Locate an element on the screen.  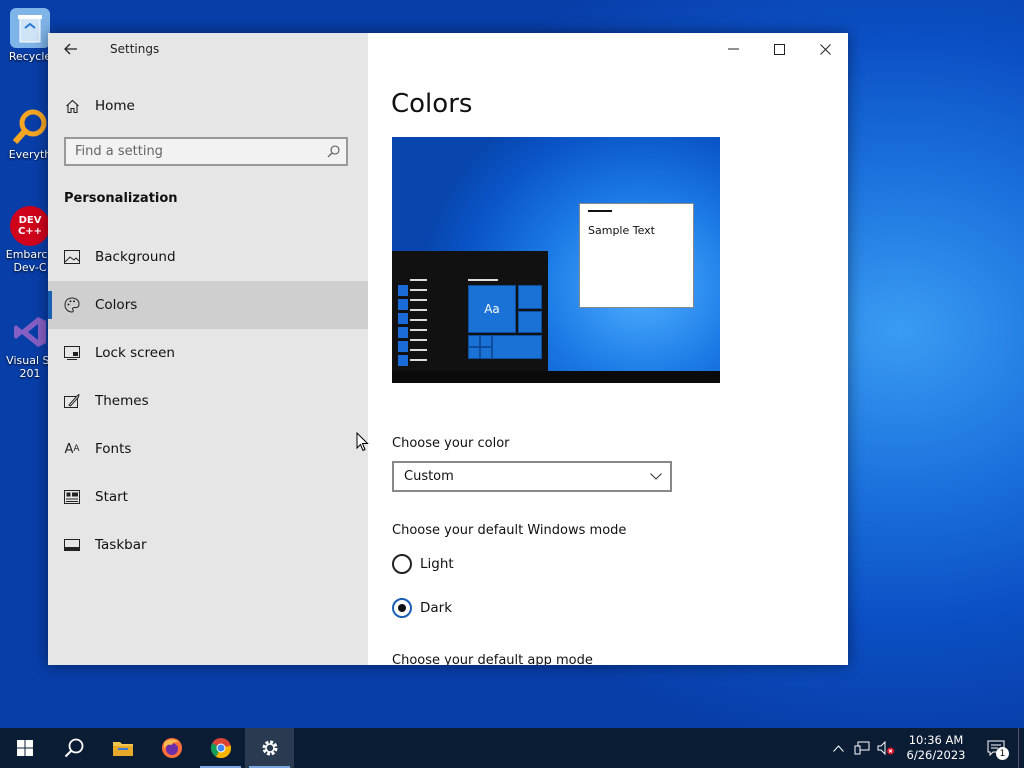
radio-light-label: Light is located at coordinates (437, 564).